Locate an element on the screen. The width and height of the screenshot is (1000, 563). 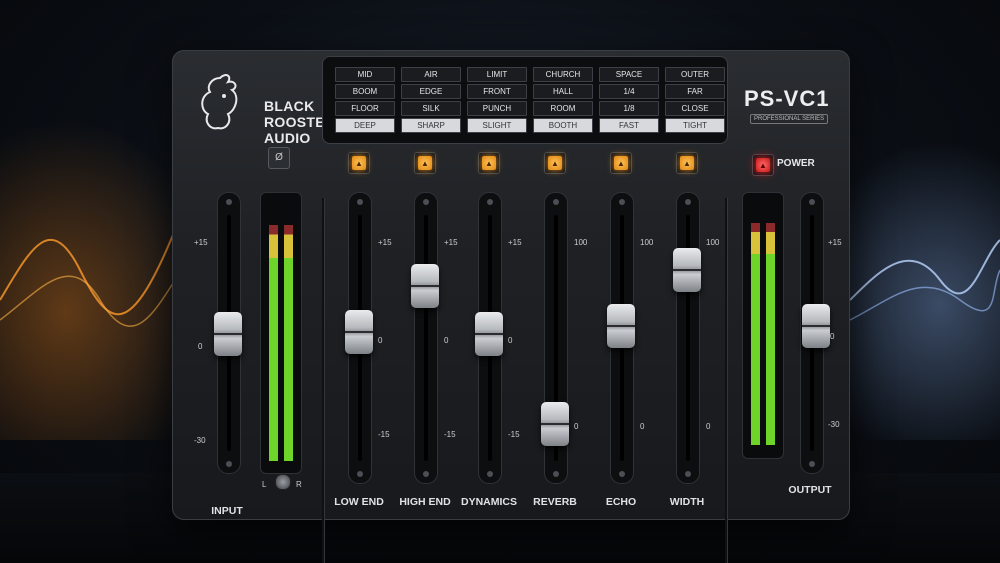
preset-option: SLIGHT is located at coordinates (497, 125).